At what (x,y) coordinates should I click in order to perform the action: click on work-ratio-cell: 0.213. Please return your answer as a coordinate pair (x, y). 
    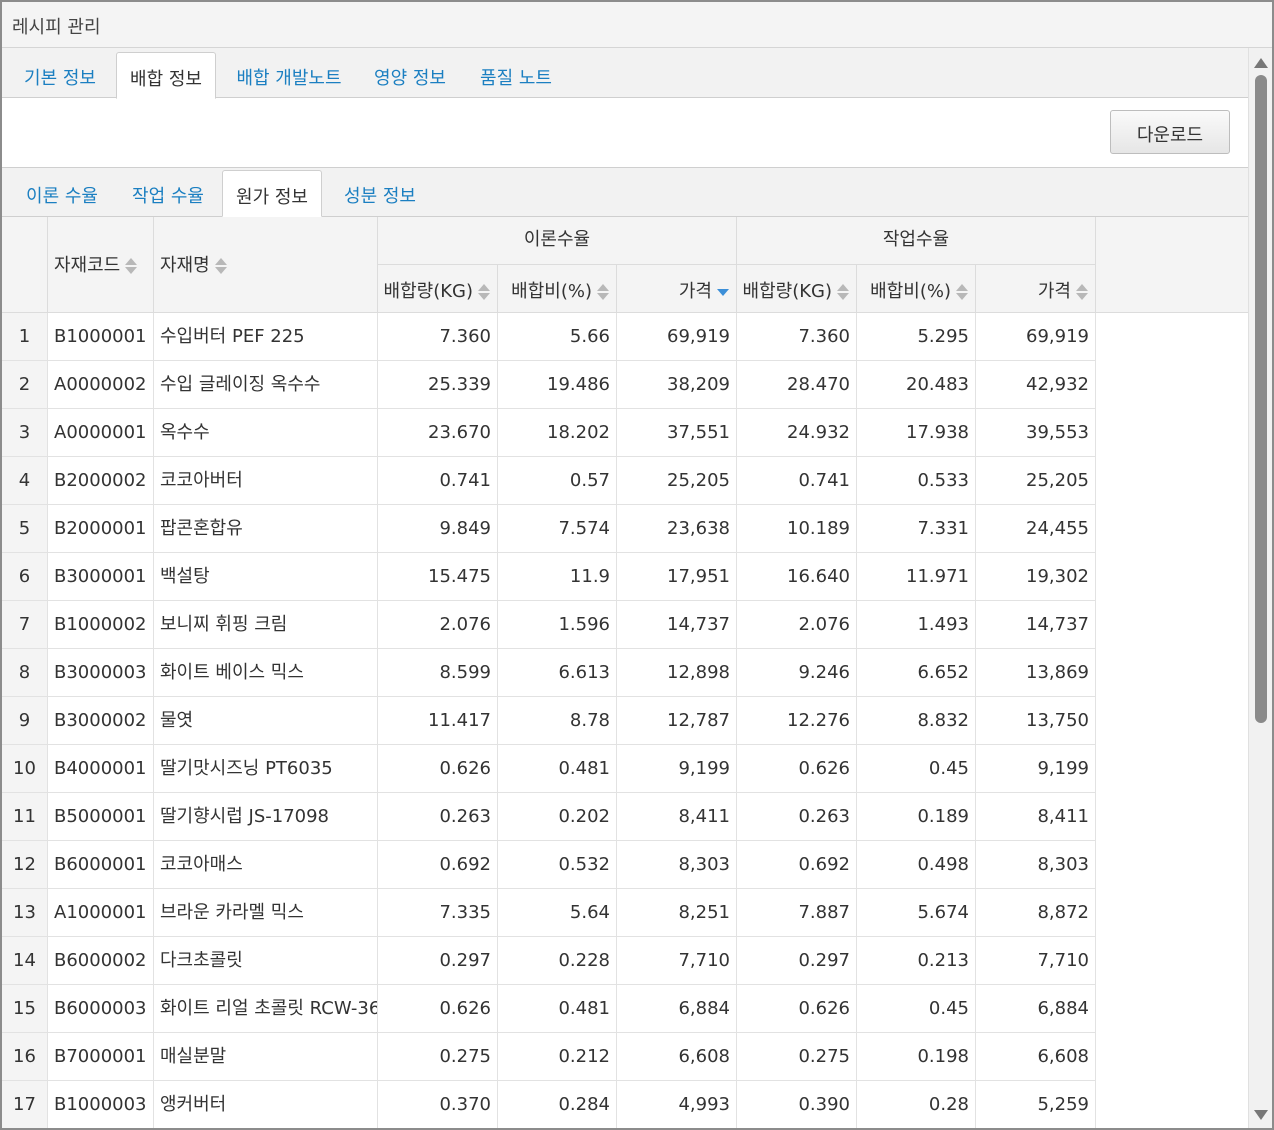
    Looking at the image, I should click on (916, 960).